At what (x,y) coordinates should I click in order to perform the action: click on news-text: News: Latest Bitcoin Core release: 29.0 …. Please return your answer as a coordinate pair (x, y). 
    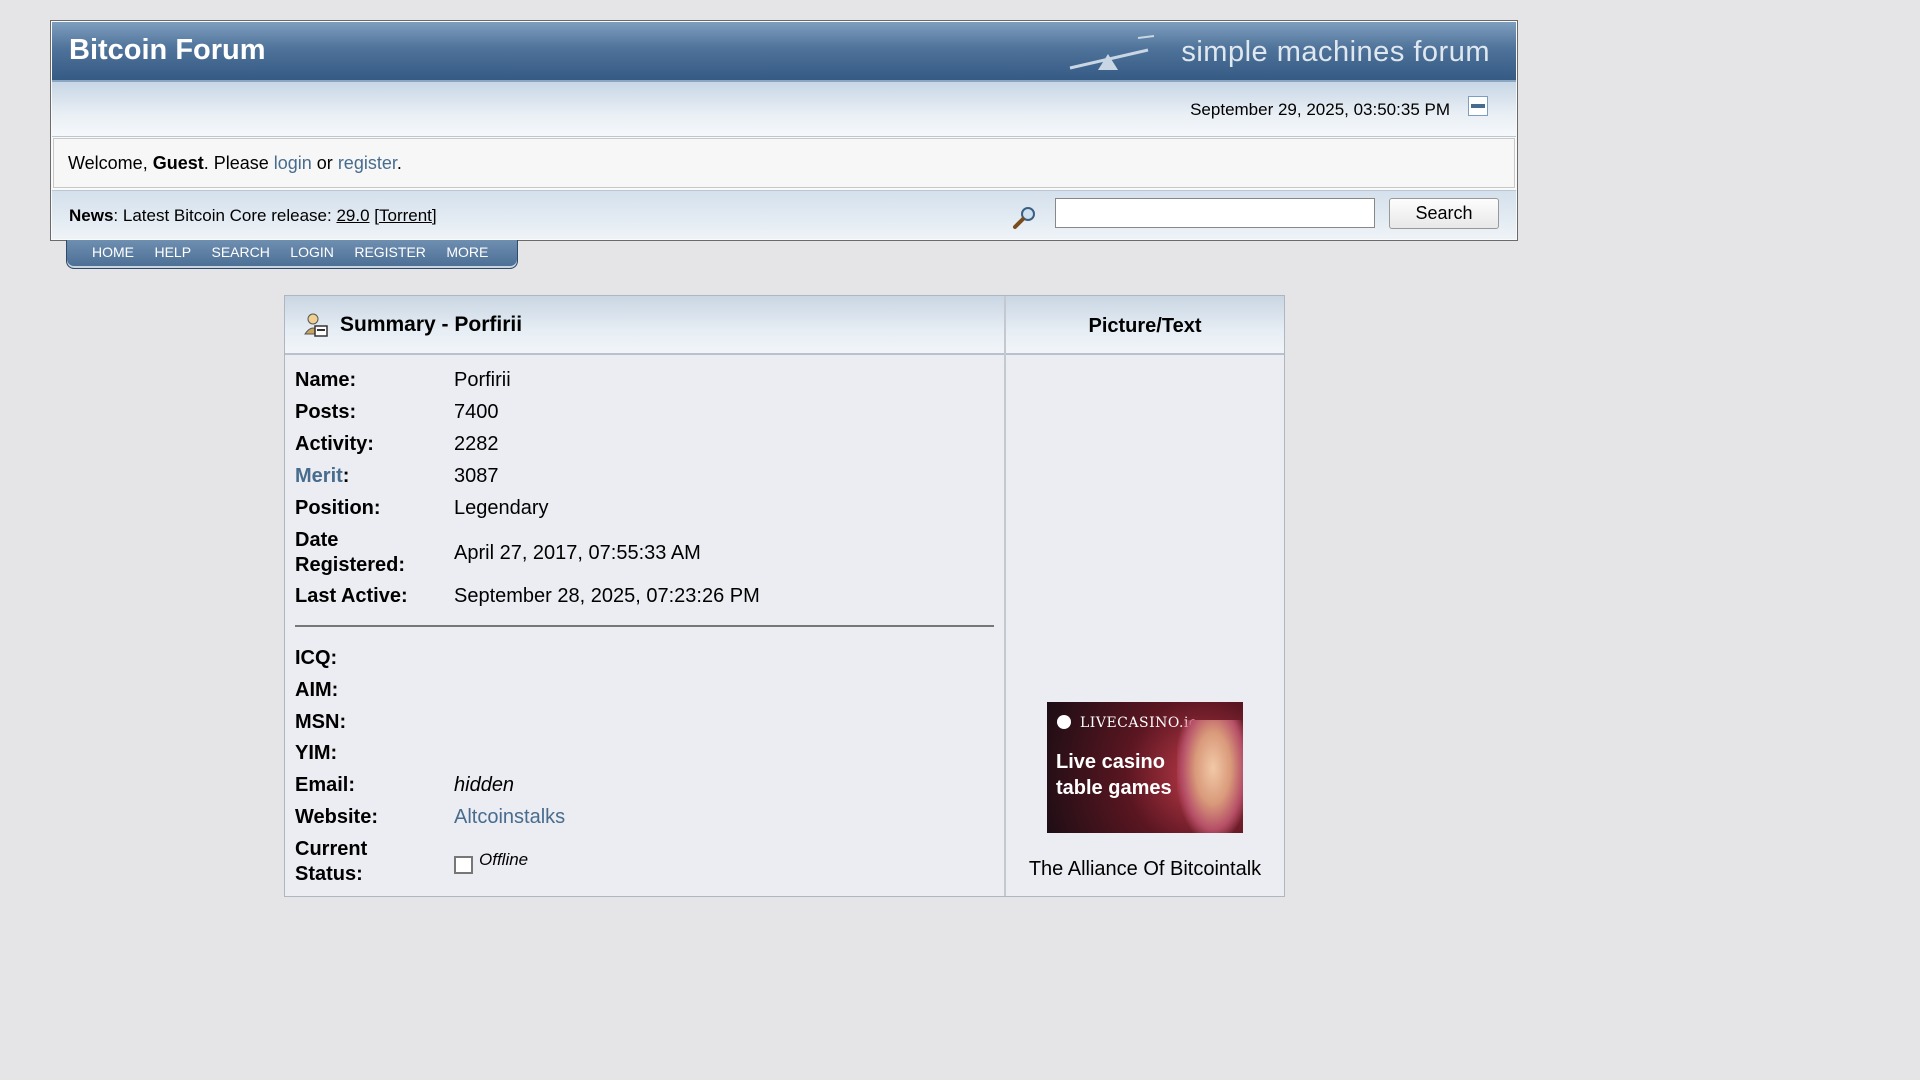
    Looking at the image, I should click on (253, 216).